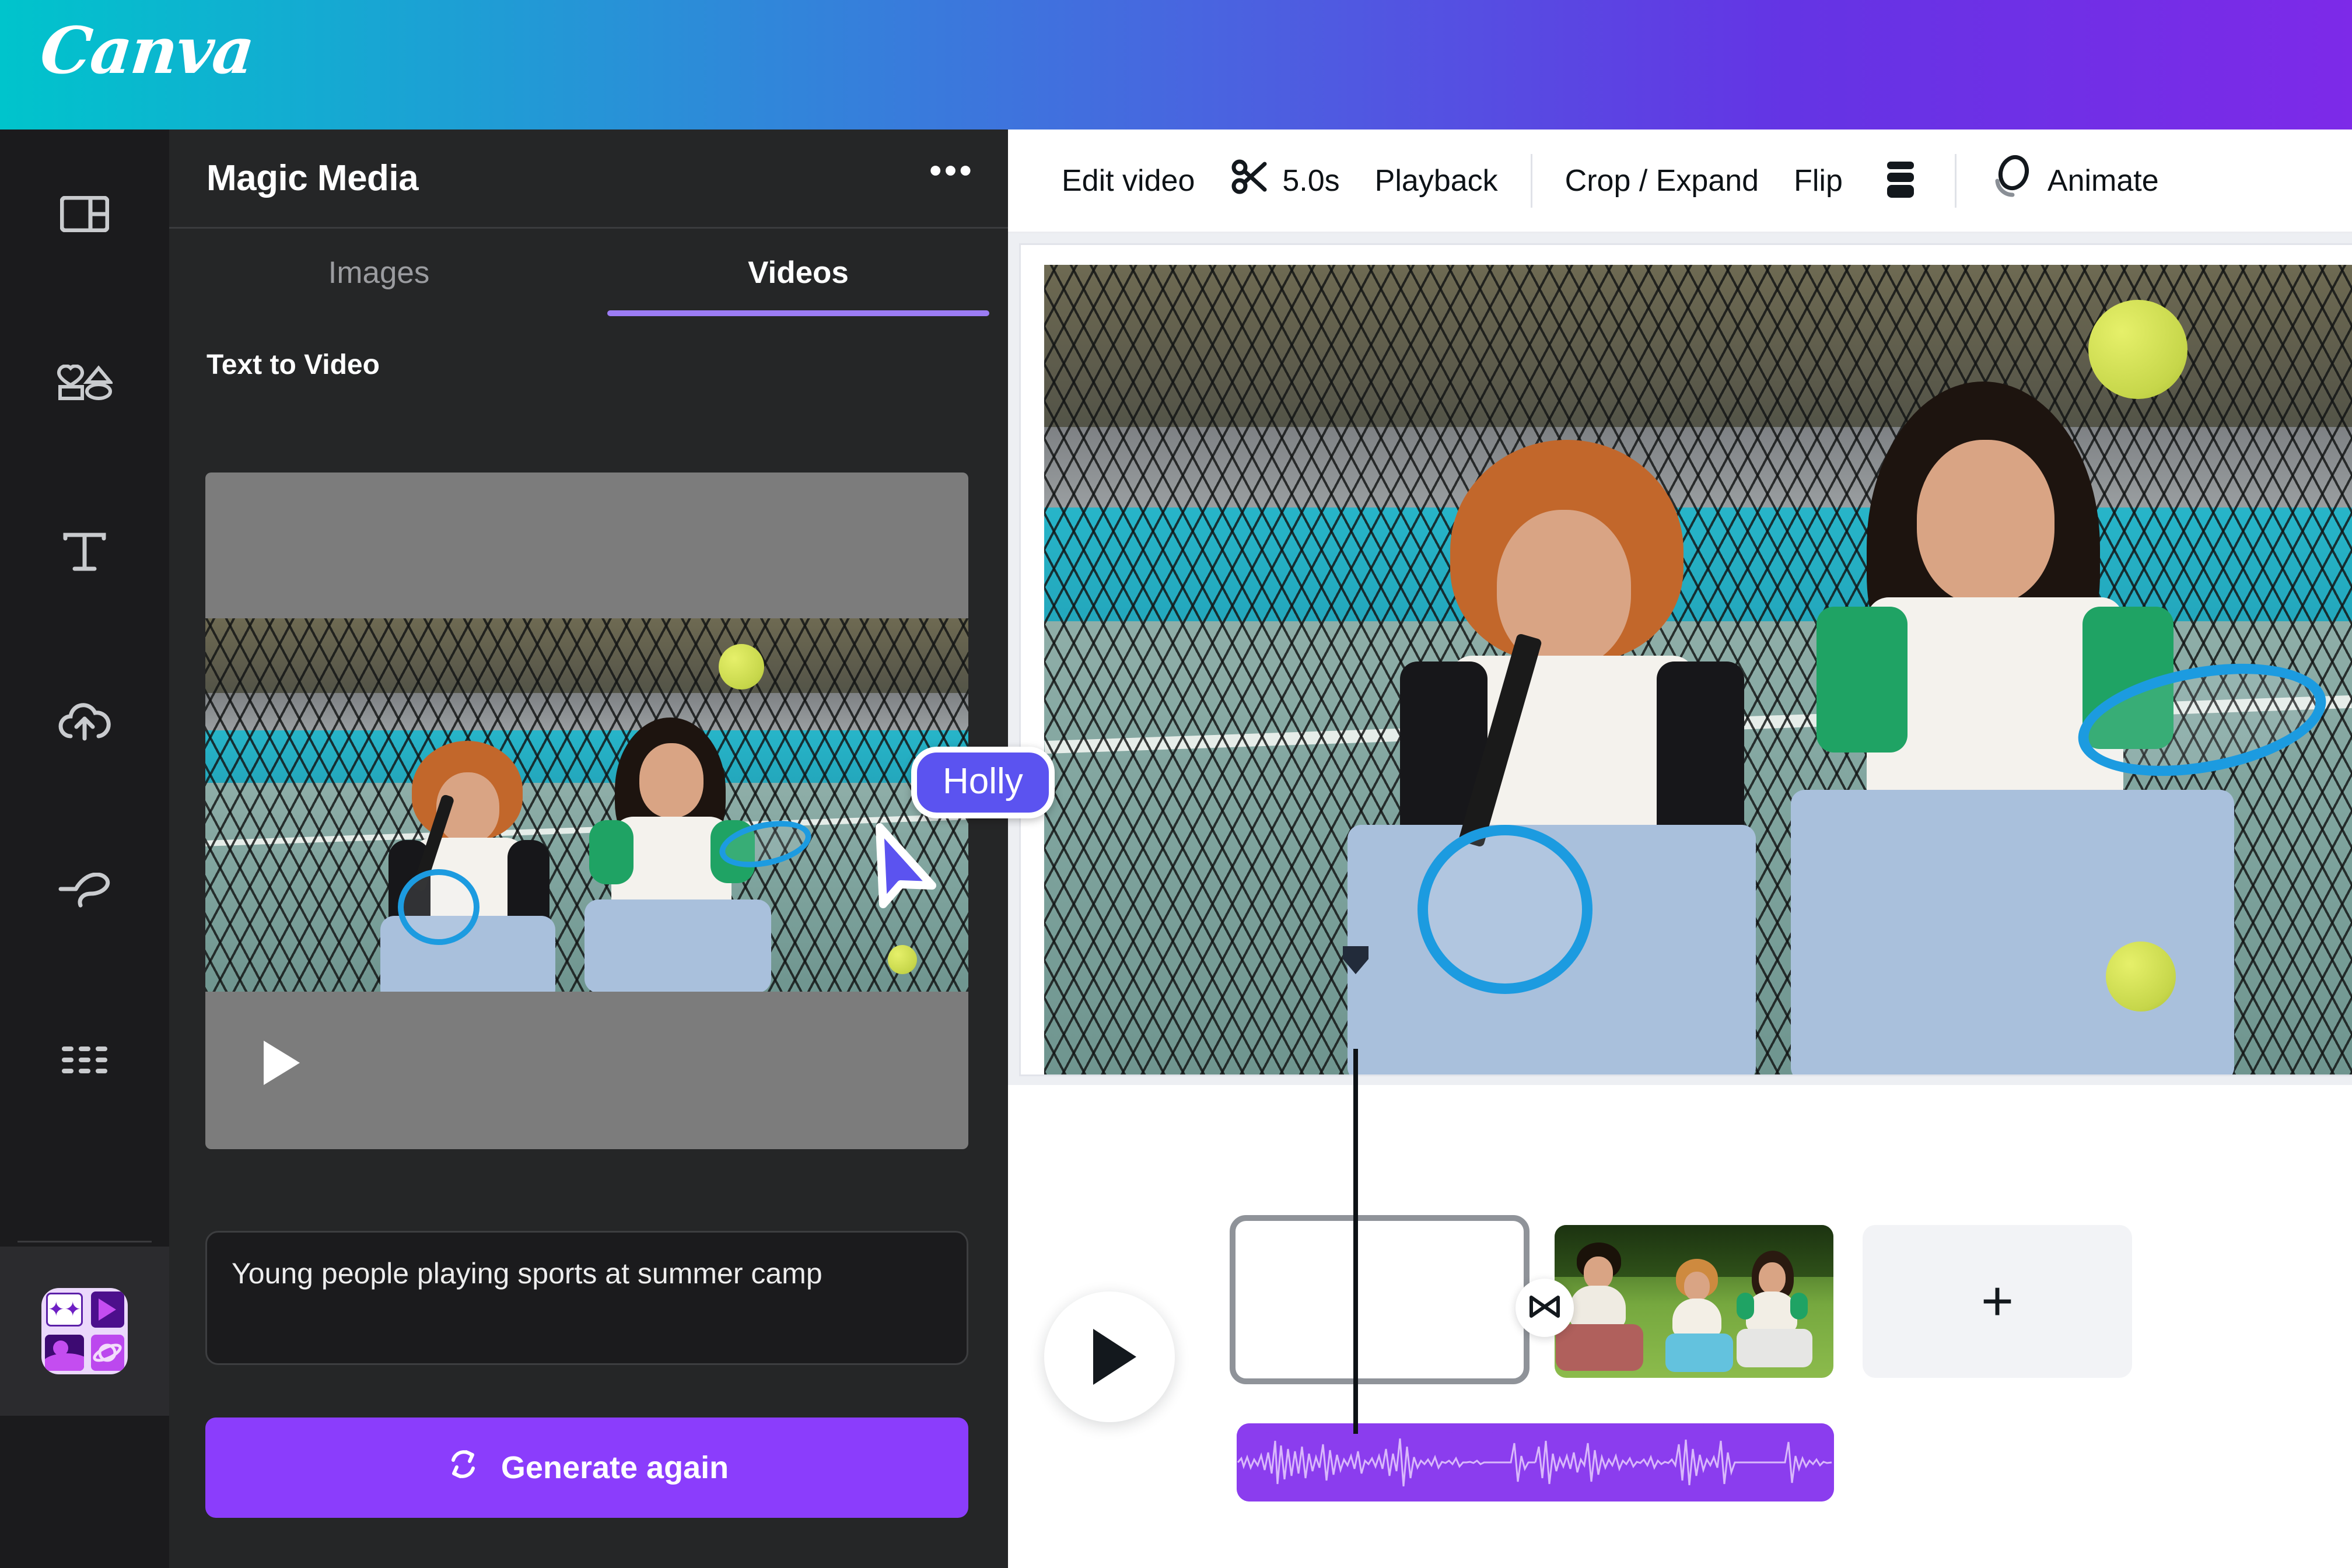 Image resolution: width=2352 pixels, height=1568 pixels. I want to click on cursor-pointer-icon, so click(906, 865).